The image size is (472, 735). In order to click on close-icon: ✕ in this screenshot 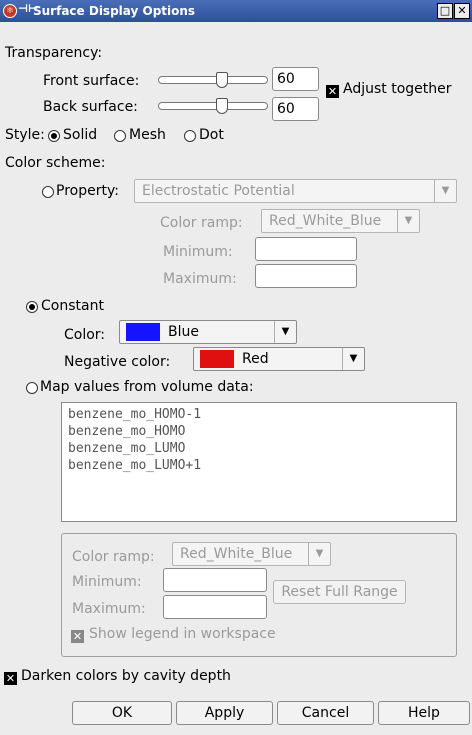, I will do `click(462, 11)`.